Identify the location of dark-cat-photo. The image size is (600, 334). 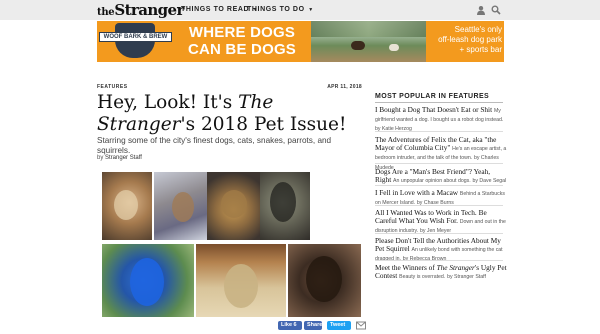
(285, 206).